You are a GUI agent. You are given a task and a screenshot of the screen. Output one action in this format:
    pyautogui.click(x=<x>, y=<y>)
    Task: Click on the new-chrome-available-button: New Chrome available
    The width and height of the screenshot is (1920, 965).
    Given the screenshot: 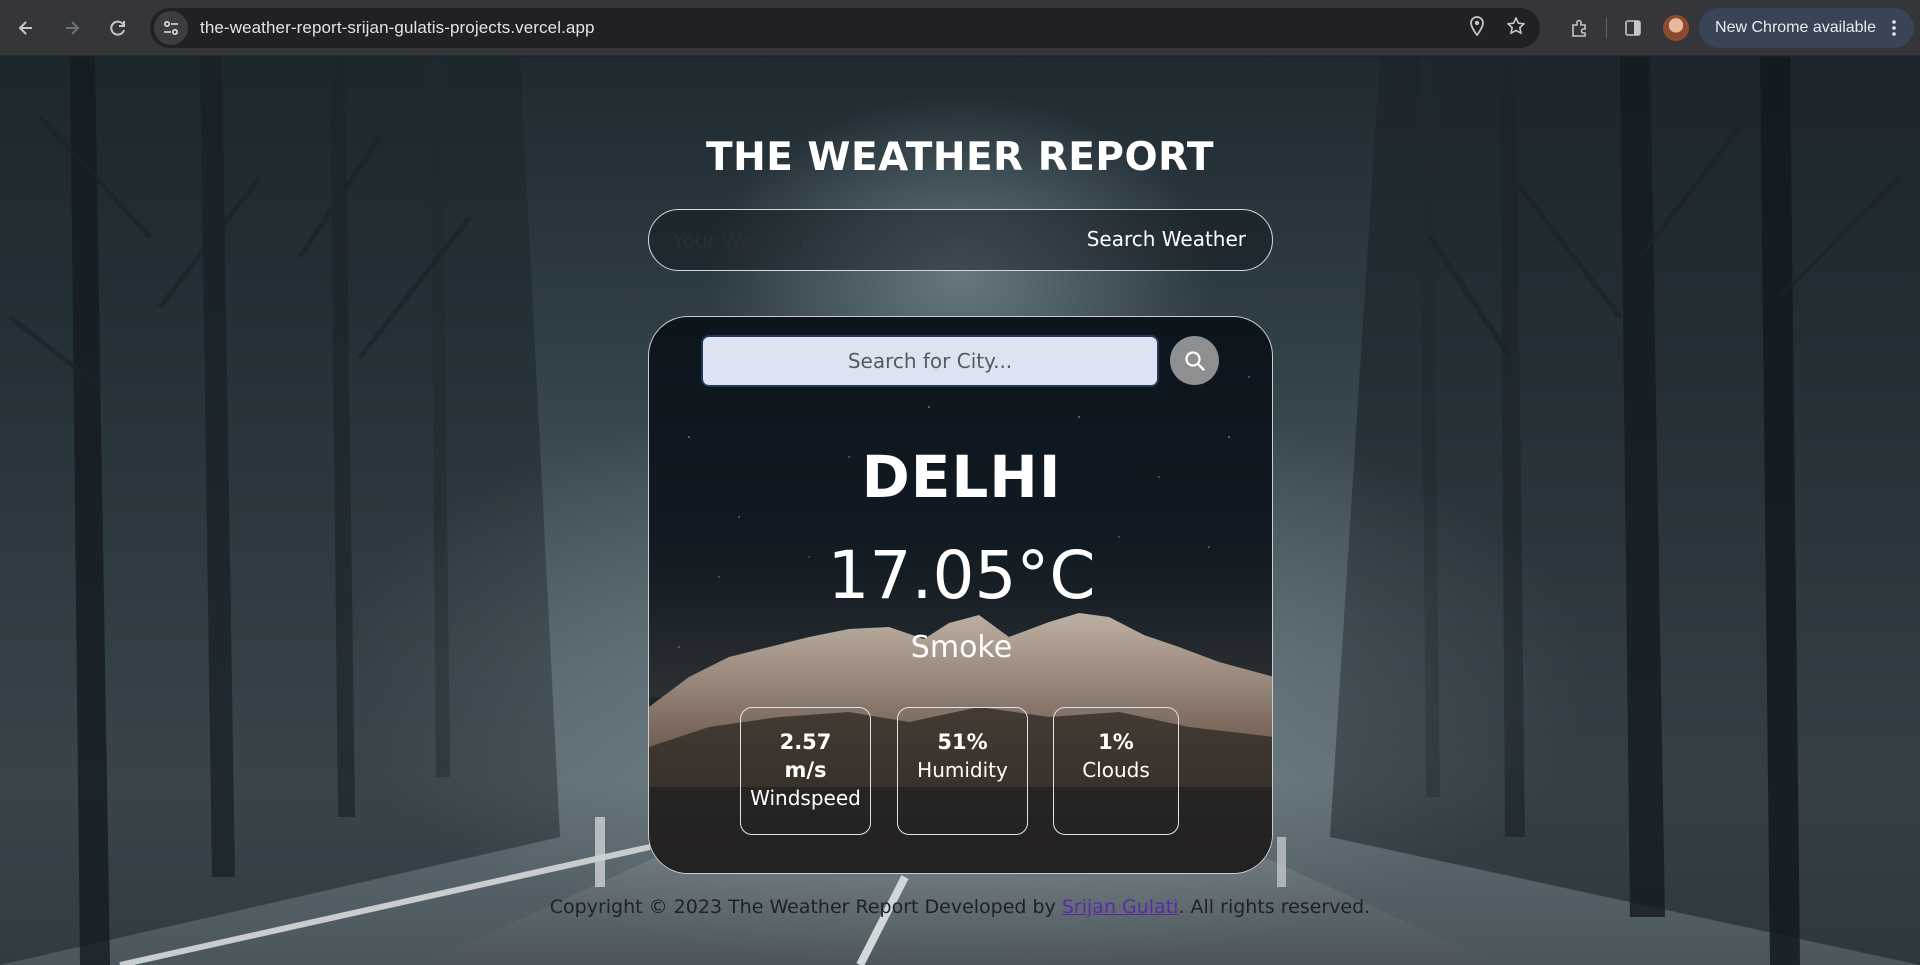 What is the action you would take?
    pyautogui.click(x=1806, y=28)
    